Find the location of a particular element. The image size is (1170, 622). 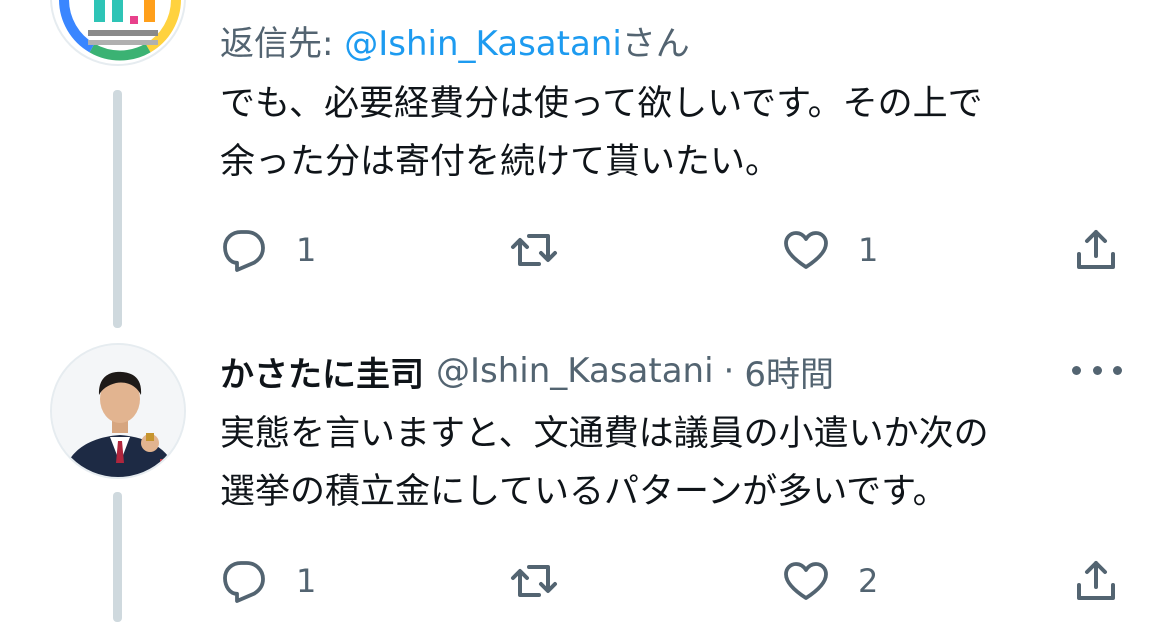

tweet-header: かさたに圭司 @Ishin_Kasatani · 6時間 is located at coordinates (527, 371).